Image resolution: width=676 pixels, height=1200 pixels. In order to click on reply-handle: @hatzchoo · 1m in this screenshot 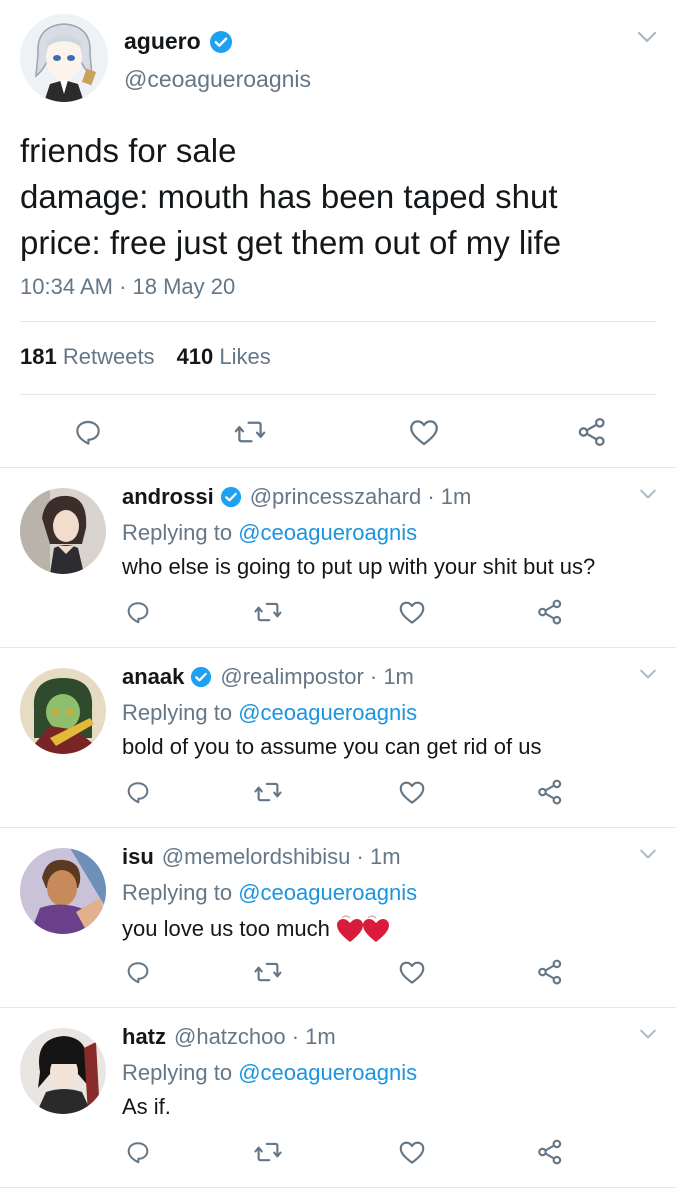, I will do `click(255, 1037)`.